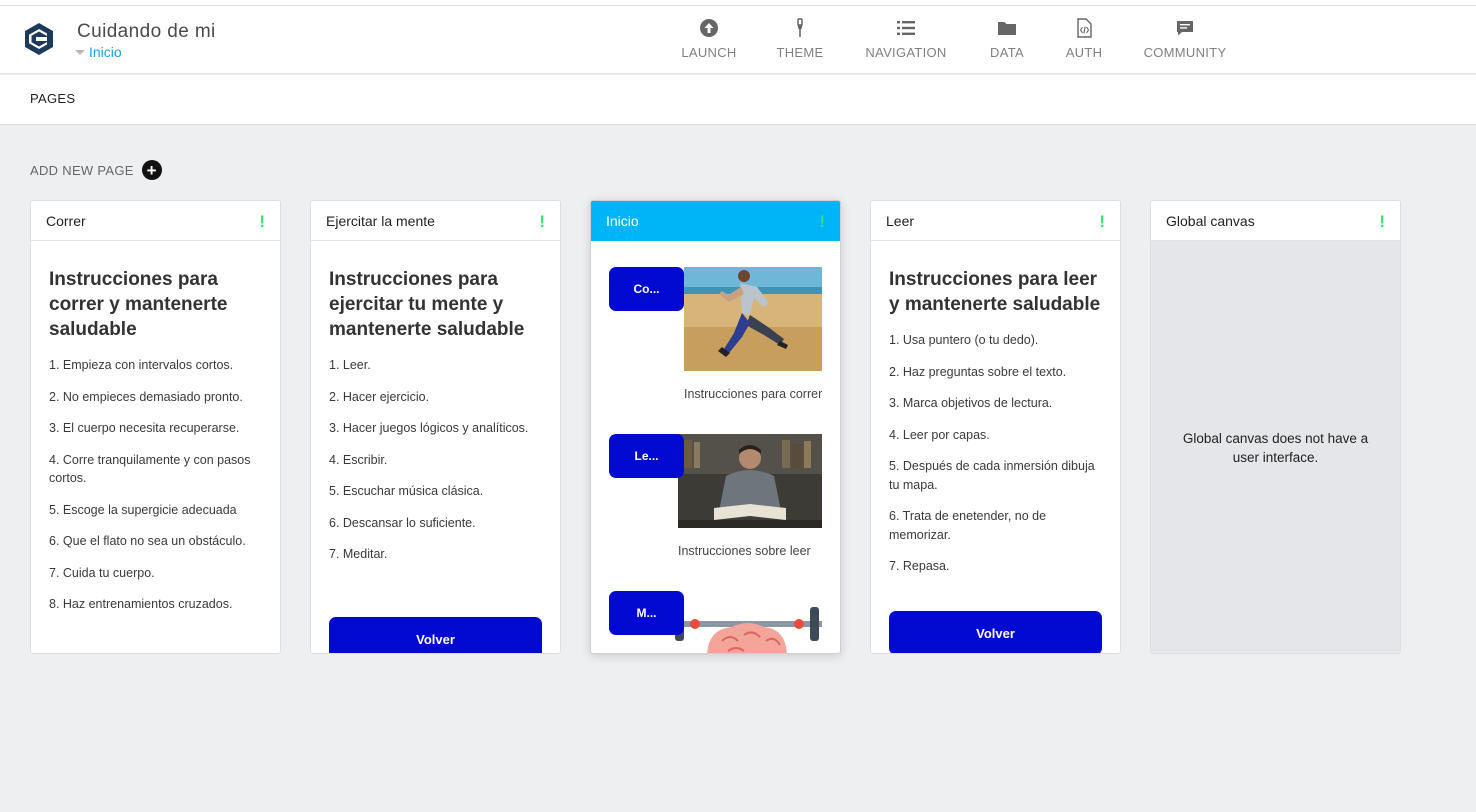  Describe the element at coordinates (968, 525) in the screenshot. I see `list-item: 6. Trata de enetender, no de memorizar.` at that location.